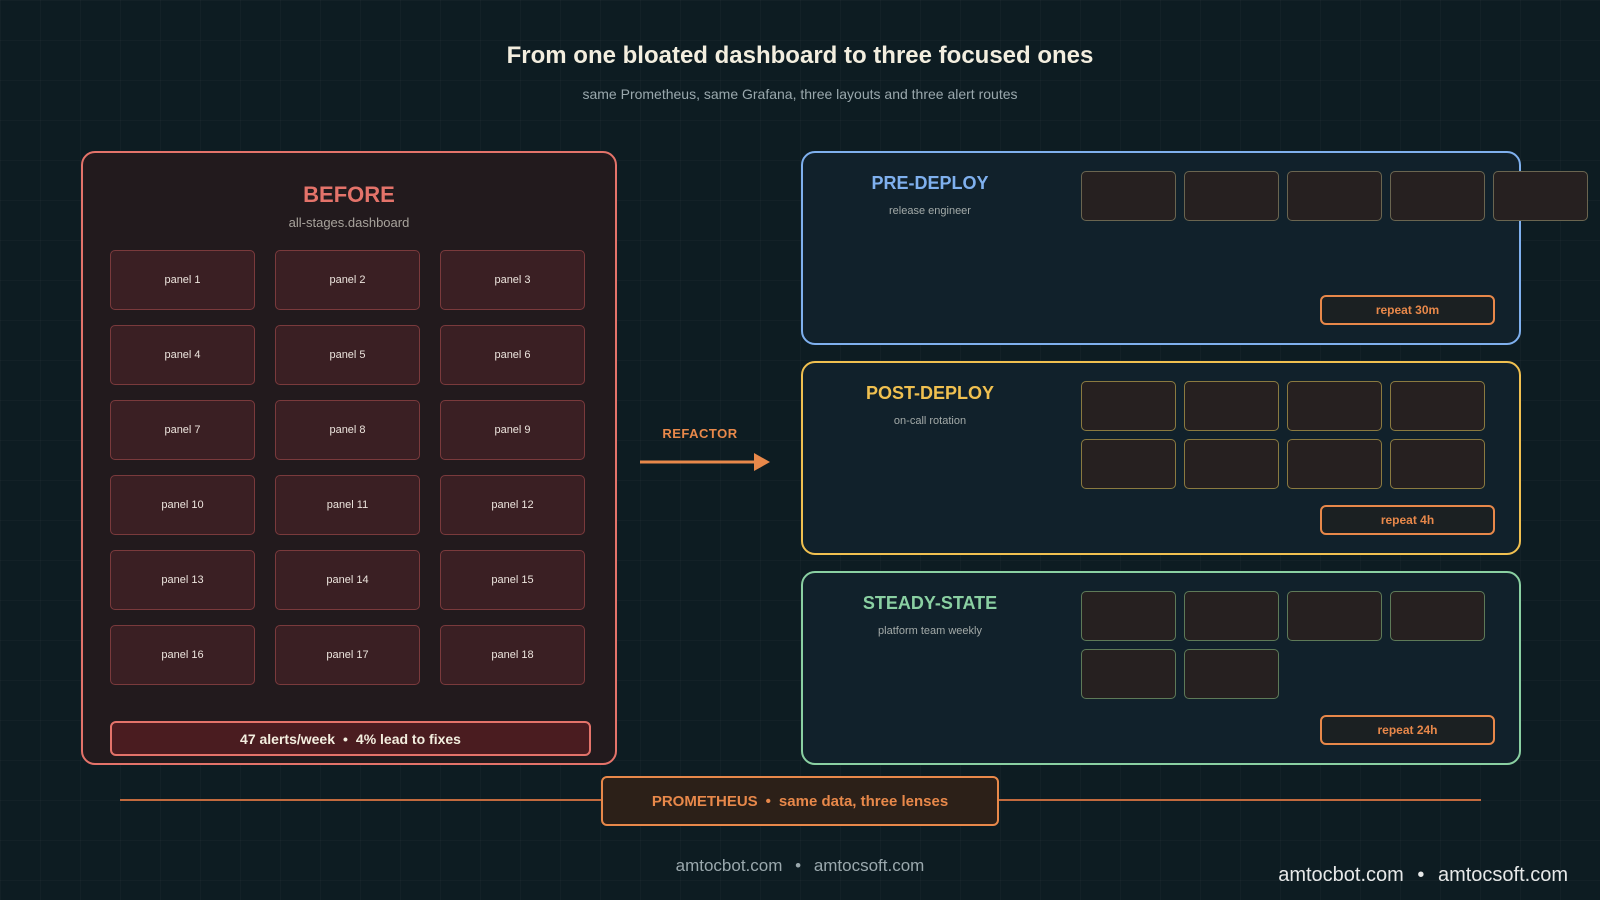 Image resolution: width=1600 pixels, height=900 pixels. Describe the element at coordinates (930, 183) in the screenshot. I see `stage-title: PRE-DEPLOY` at that location.